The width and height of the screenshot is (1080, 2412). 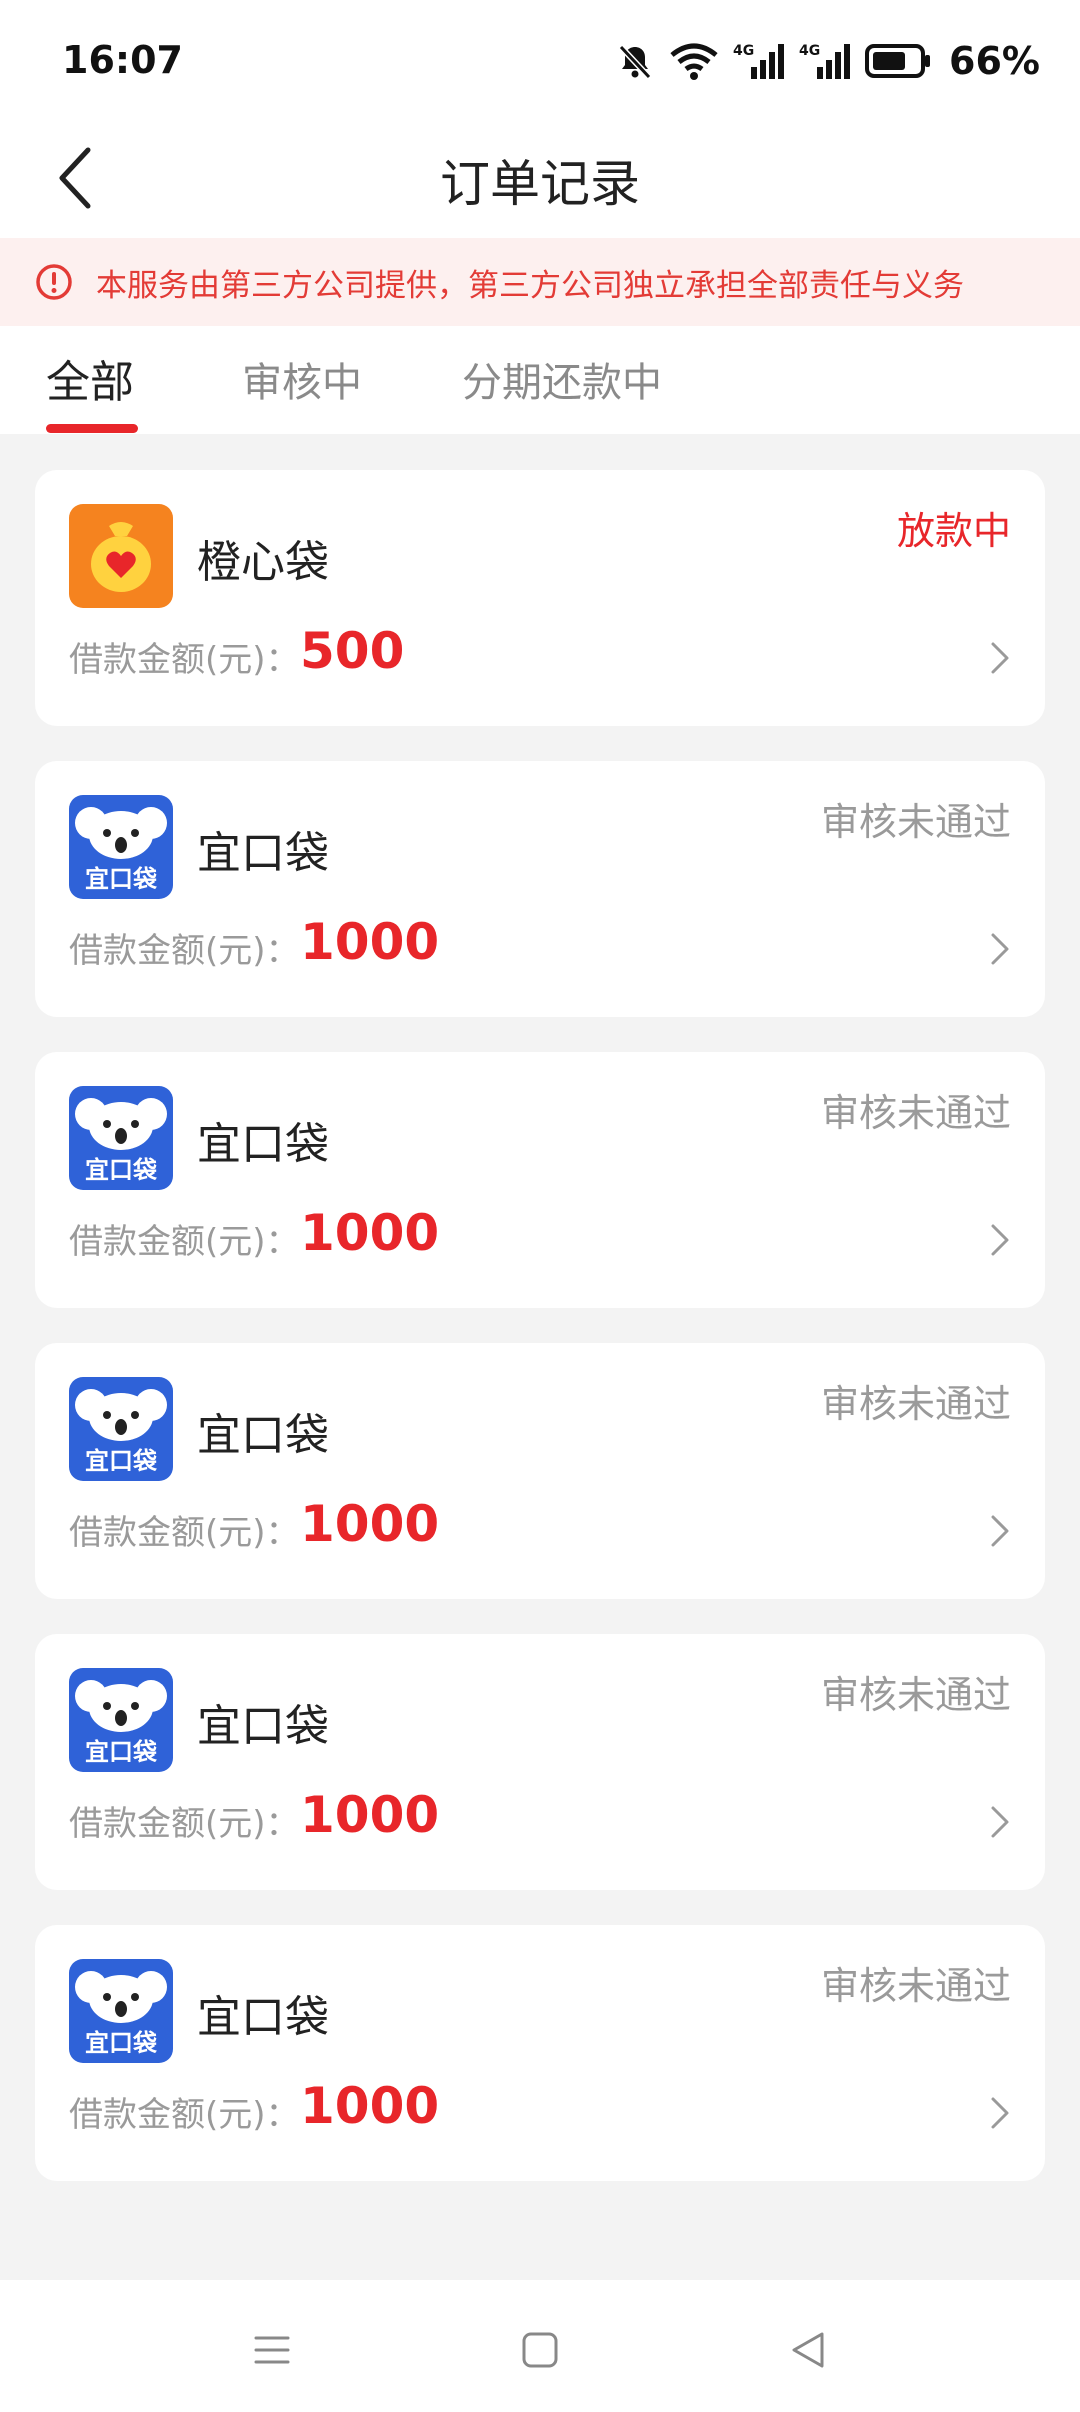 I want to click on battery-percent: 66%, so click(x=994, y=61).